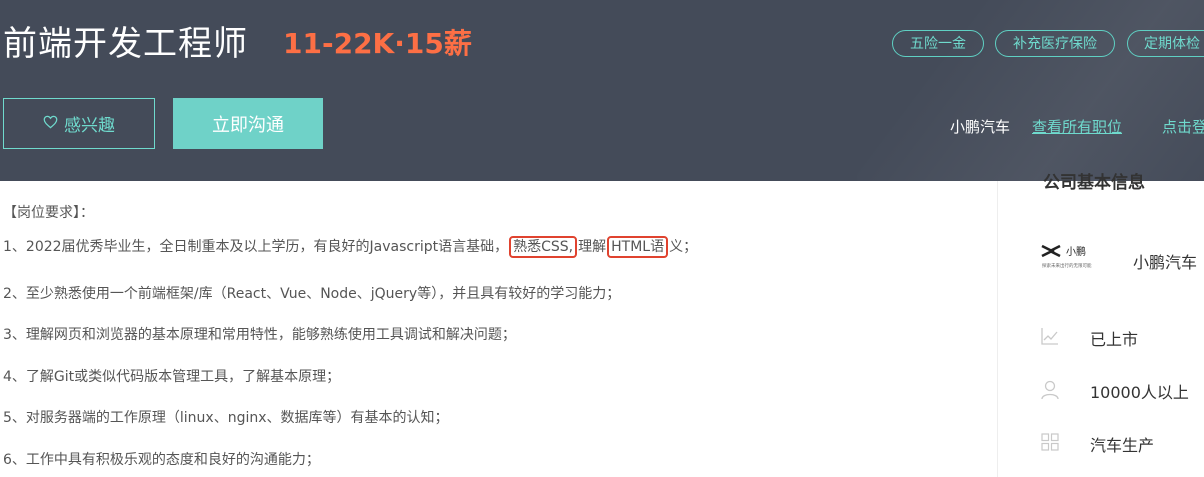  Describe the element at coordinates (226, 418) in the screenshot. I see `requirement-item: 5、对服务器端的工作原理（linux、nginx、数据库等）有基本的认知；` at that location.